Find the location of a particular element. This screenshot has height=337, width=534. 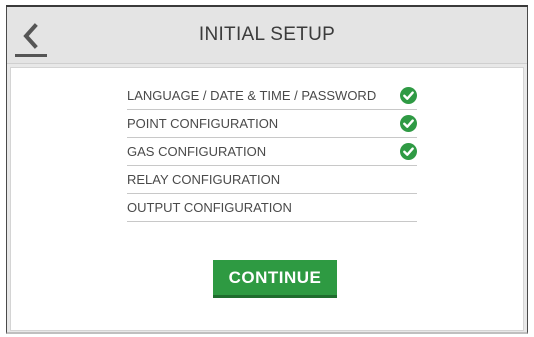

setup-step-point-configuration: POINT CONFIGURATION is located at coordinates (272, 124).